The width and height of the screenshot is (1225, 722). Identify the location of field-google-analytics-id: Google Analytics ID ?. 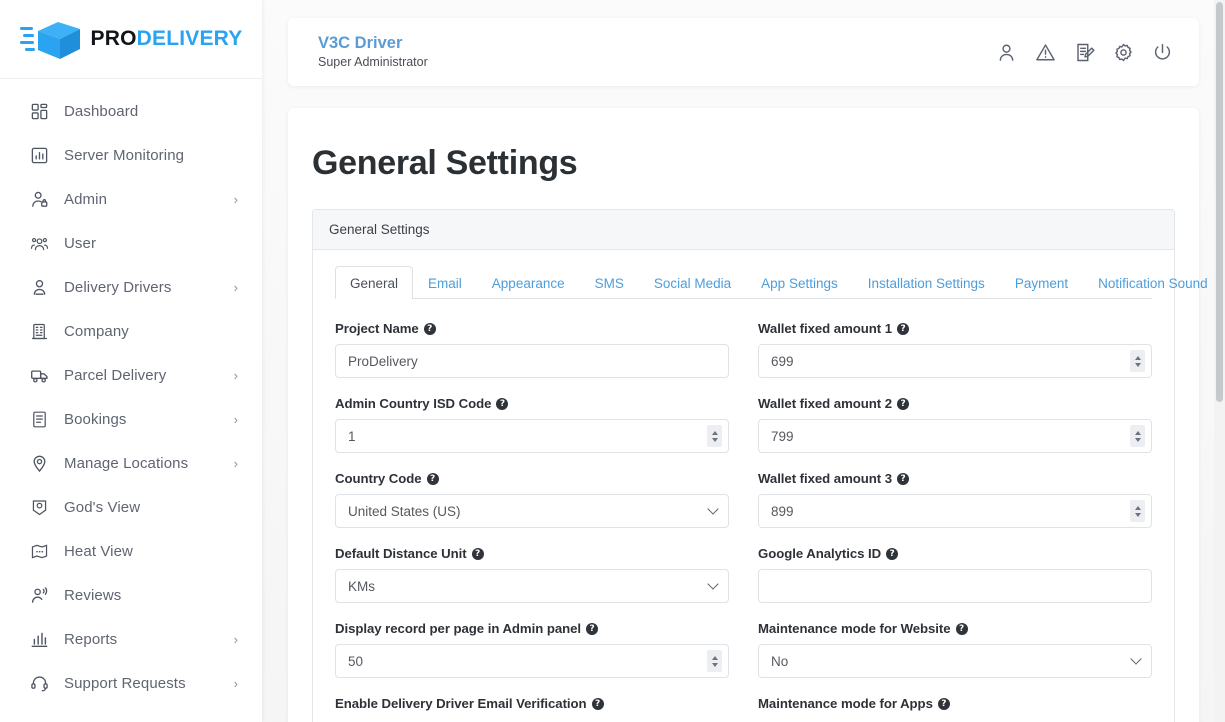
(955, 574).